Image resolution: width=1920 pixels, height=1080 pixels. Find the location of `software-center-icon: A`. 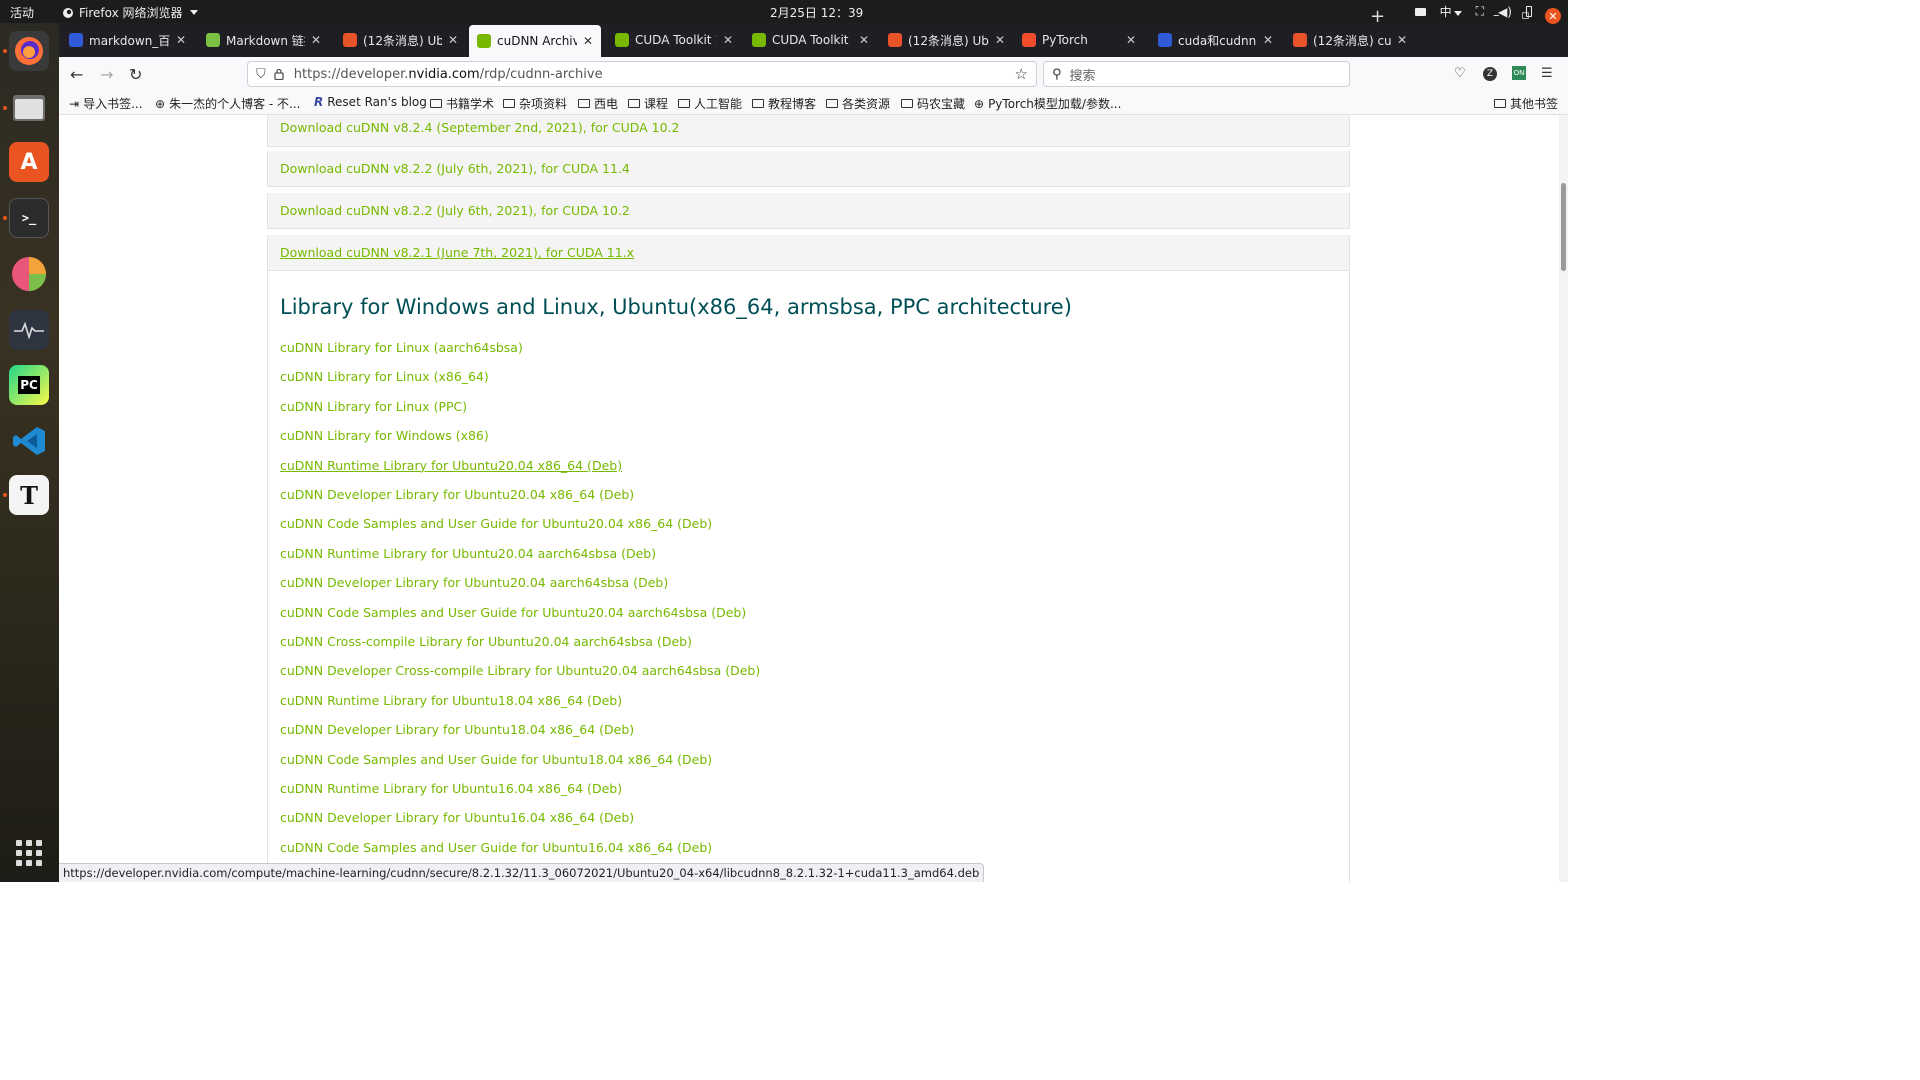

software-center-icon: A is located at coordinates (29, 162).